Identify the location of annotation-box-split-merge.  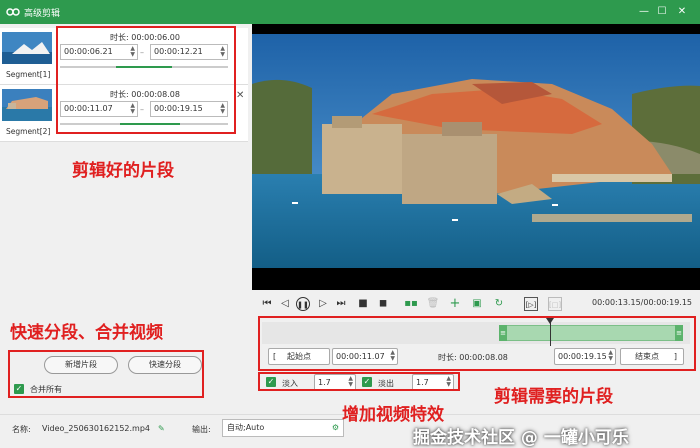
(106, 374).